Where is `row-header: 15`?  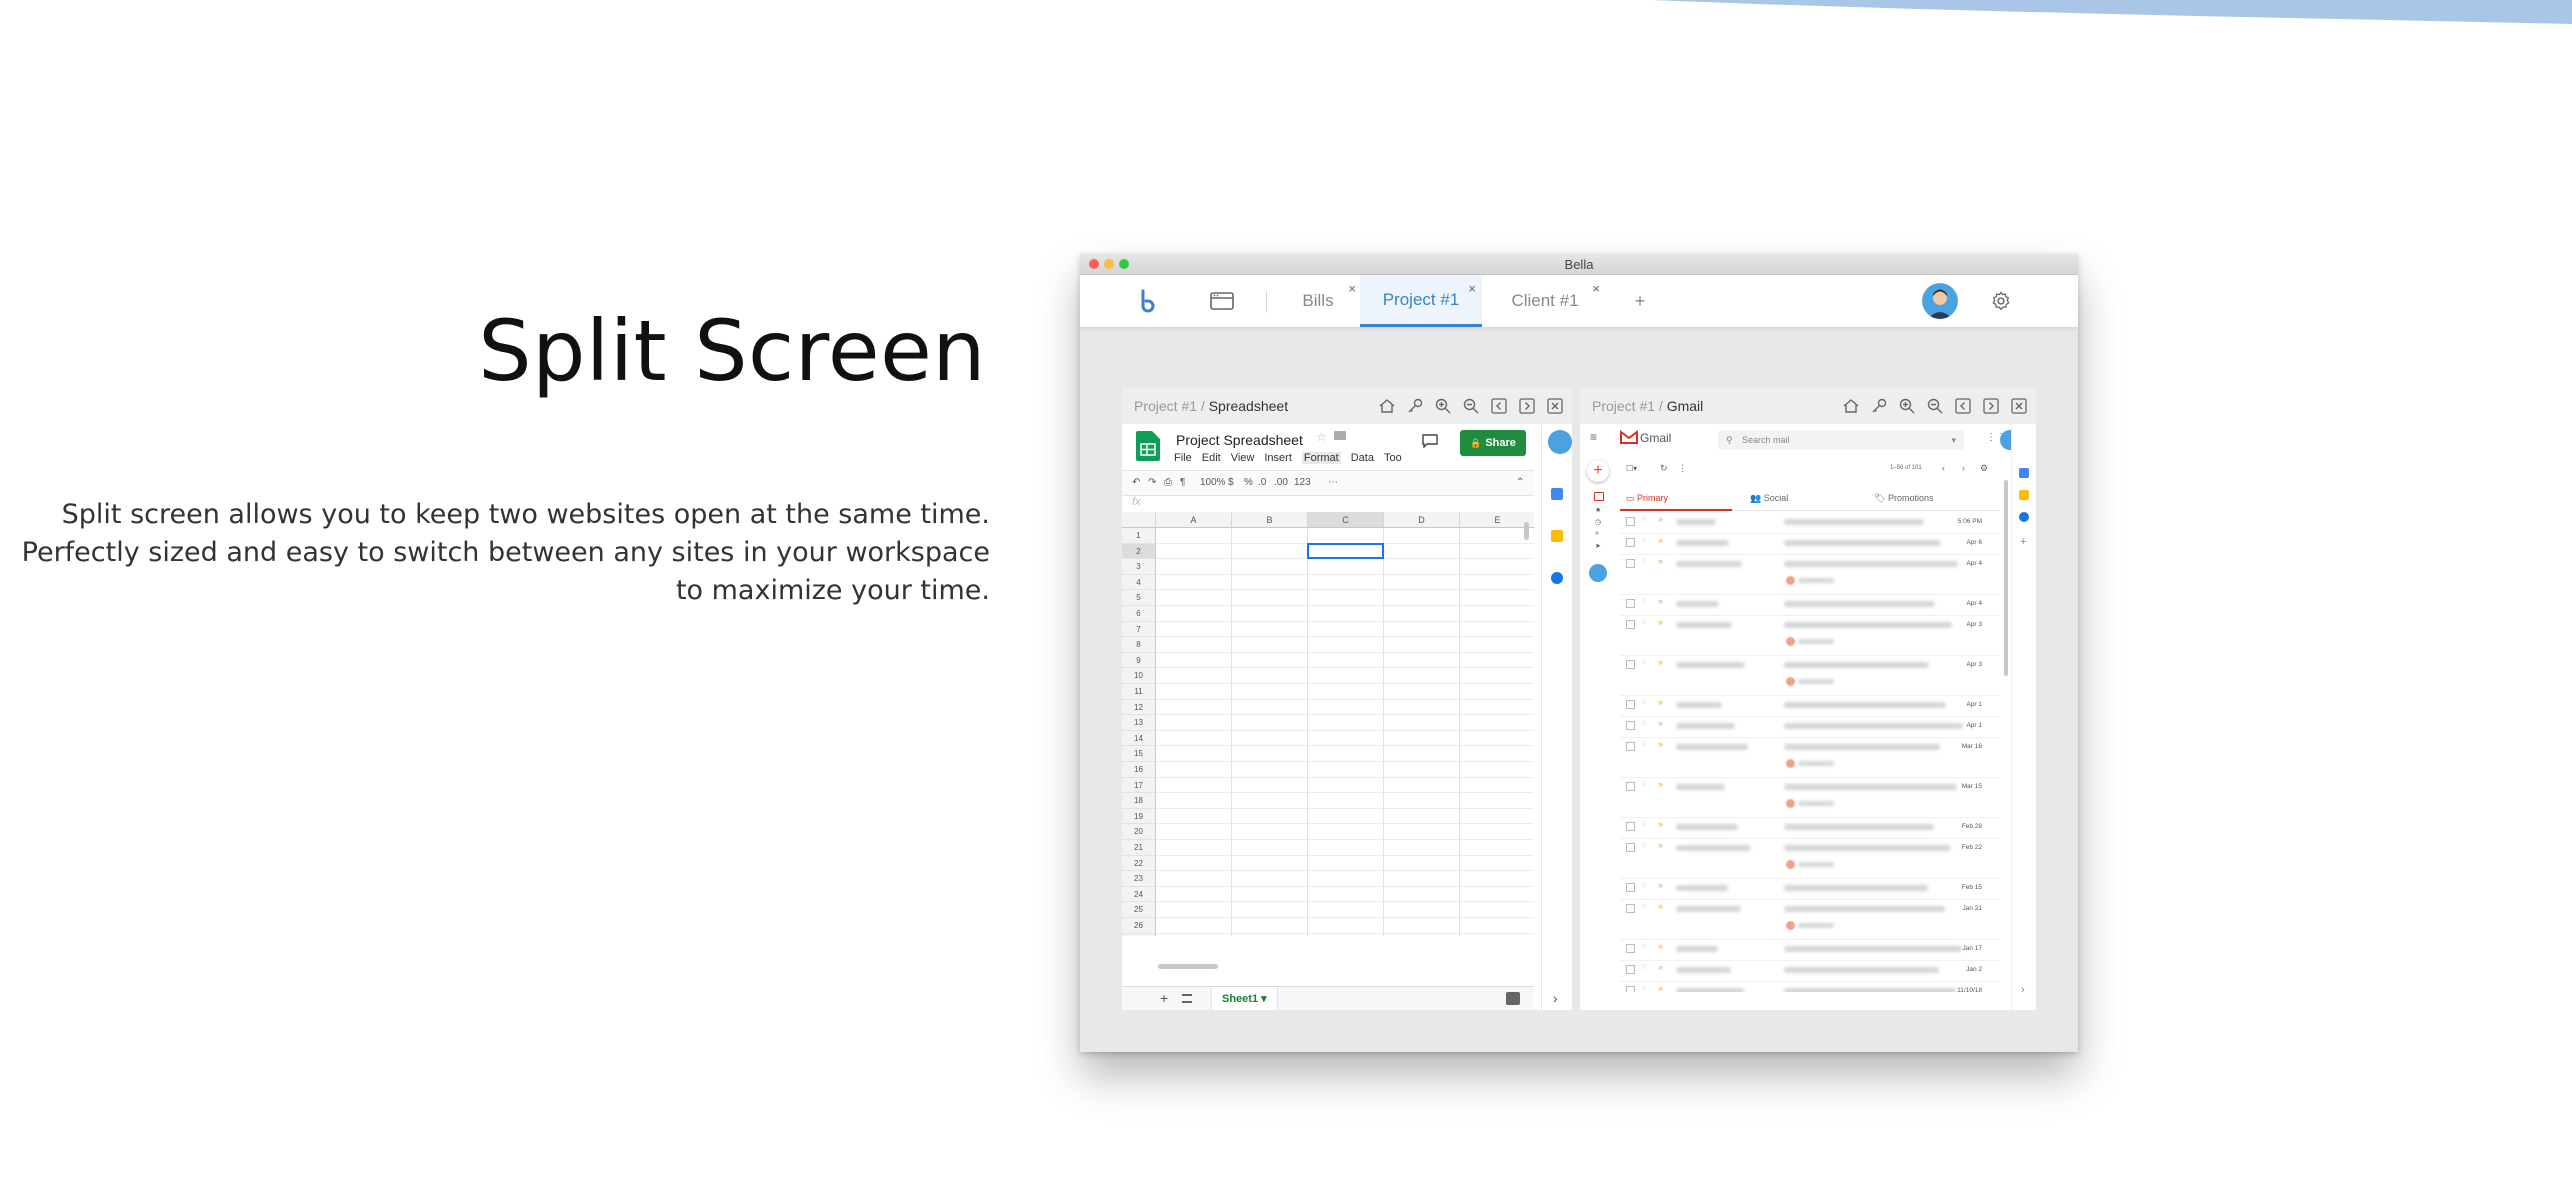 row-header: 15 is located at coordinates (1139, 754).